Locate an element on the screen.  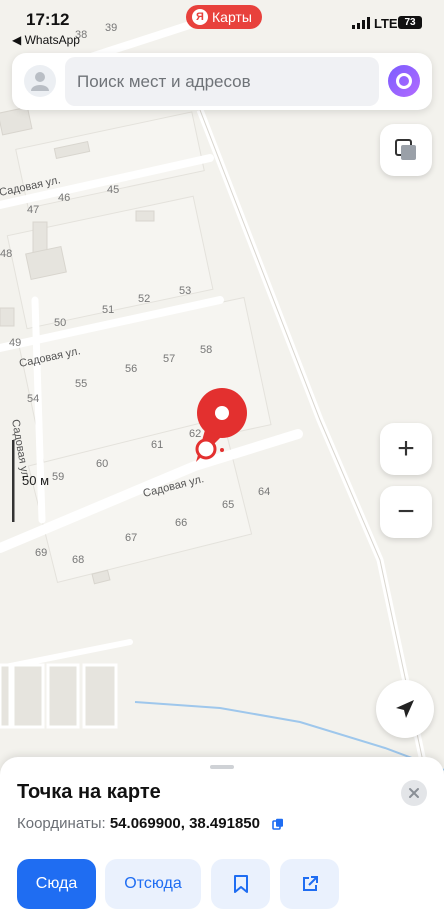
coordinates-label: Координаты: is located at coordinates (61, 823).